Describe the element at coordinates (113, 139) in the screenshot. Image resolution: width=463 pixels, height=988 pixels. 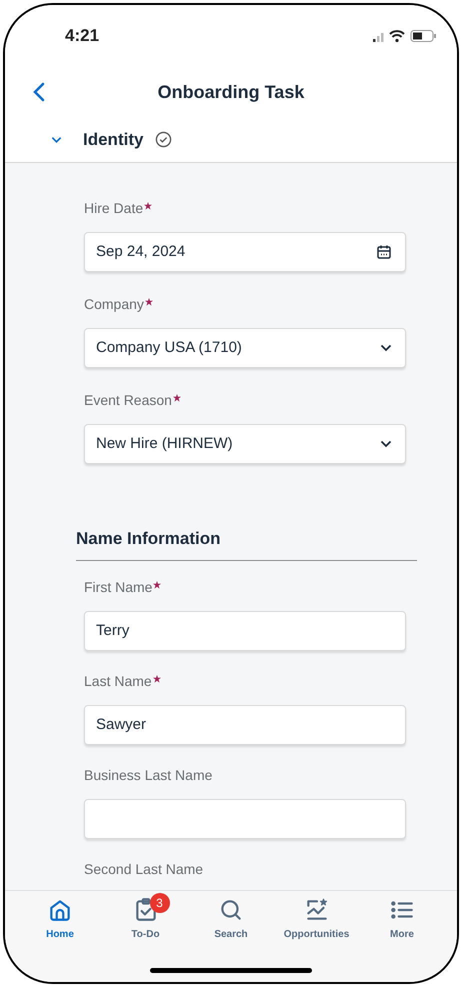
I see `section-title: Identity` at that location.